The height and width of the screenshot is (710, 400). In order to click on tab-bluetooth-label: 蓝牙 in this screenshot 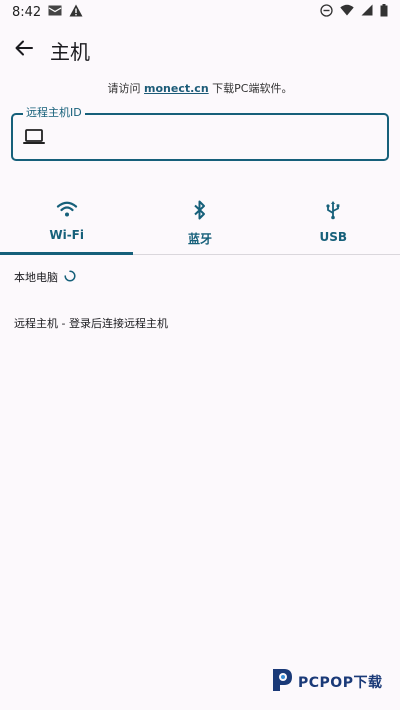, I will do `click(199, 239)`.